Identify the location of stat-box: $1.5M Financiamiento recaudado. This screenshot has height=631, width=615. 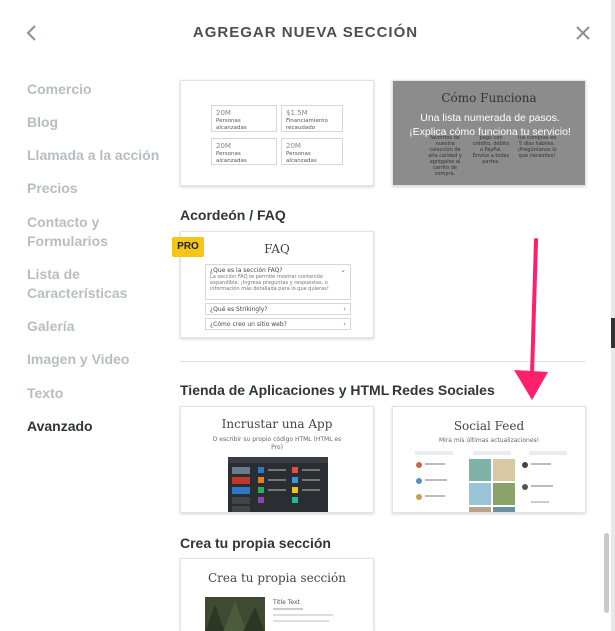
(312, 118).